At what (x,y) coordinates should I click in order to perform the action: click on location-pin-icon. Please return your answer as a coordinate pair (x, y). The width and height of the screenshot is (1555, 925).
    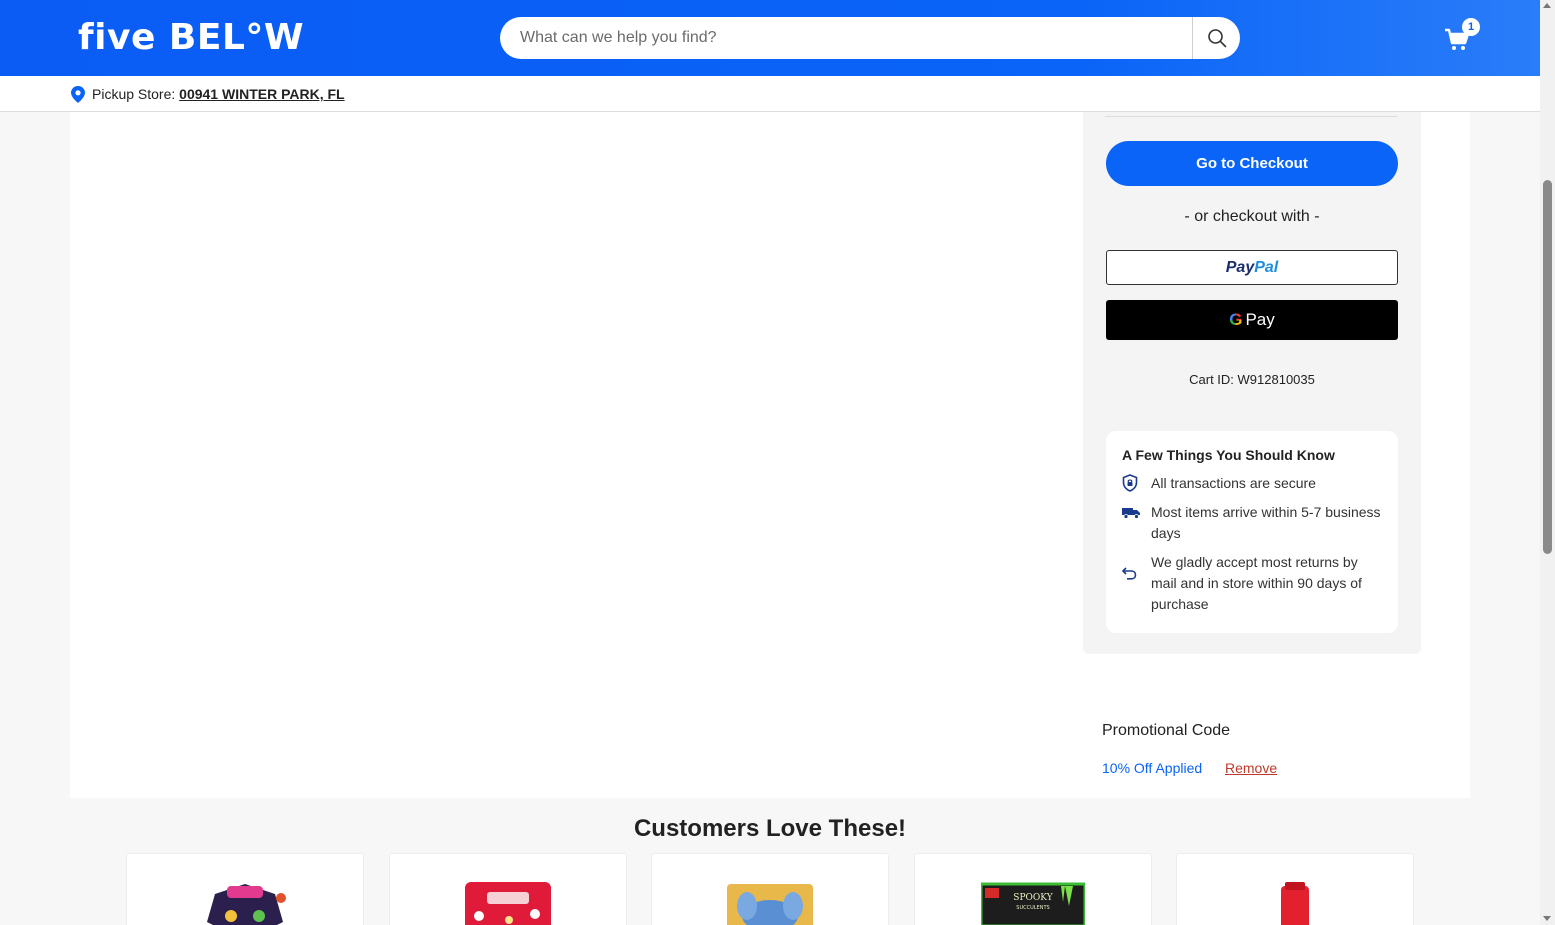
    Looking at the image, I should click on (78, 94).